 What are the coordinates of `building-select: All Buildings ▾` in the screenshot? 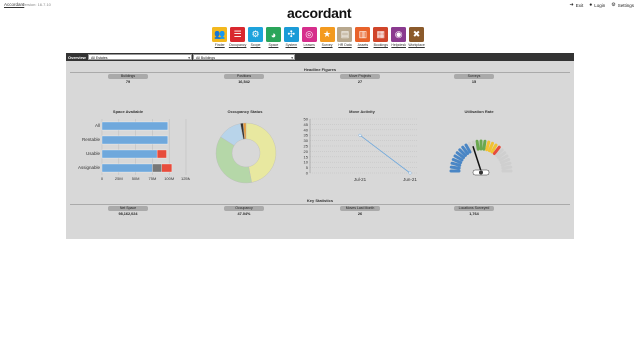 It's located at (244, 57).